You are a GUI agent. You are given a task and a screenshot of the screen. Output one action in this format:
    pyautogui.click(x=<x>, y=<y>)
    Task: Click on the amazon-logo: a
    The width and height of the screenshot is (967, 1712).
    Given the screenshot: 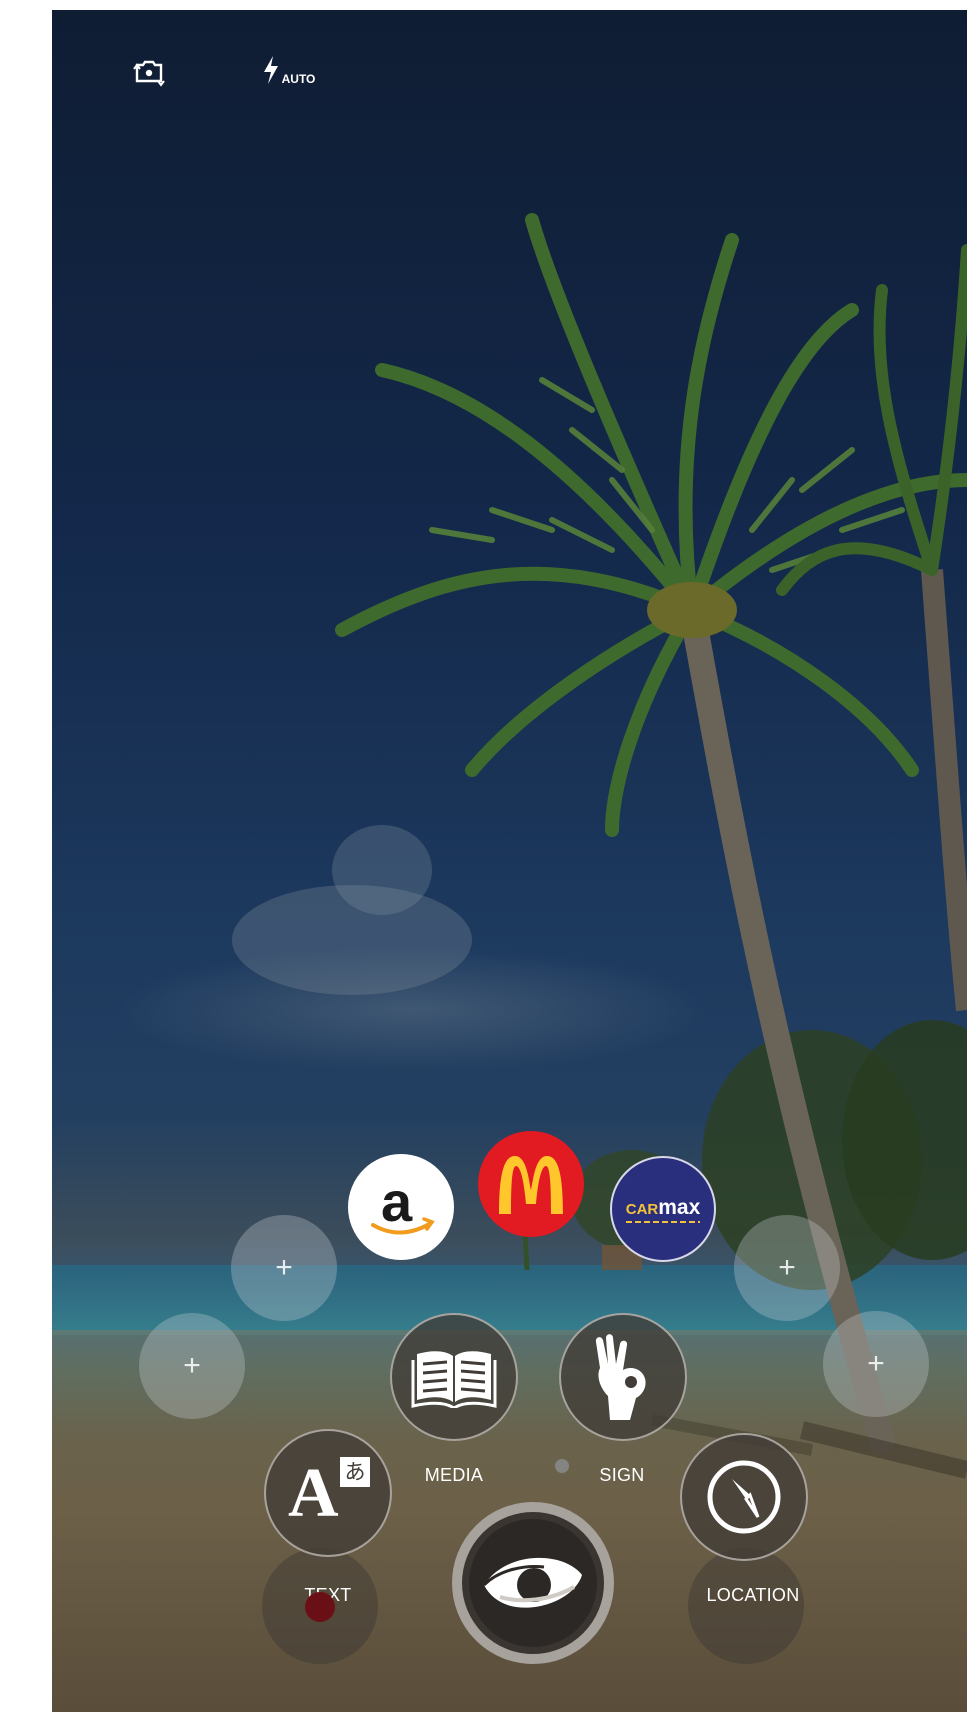 What is the action you would take?
    pyautogui.click(x=401, y=1207)
    